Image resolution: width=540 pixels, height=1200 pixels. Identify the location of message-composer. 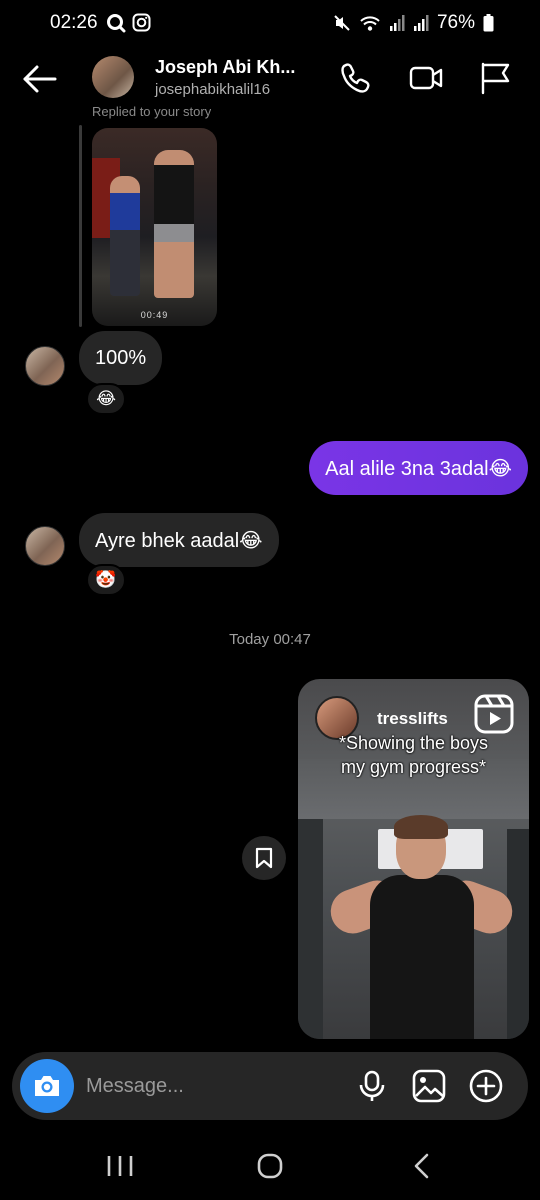
(270, 1086).